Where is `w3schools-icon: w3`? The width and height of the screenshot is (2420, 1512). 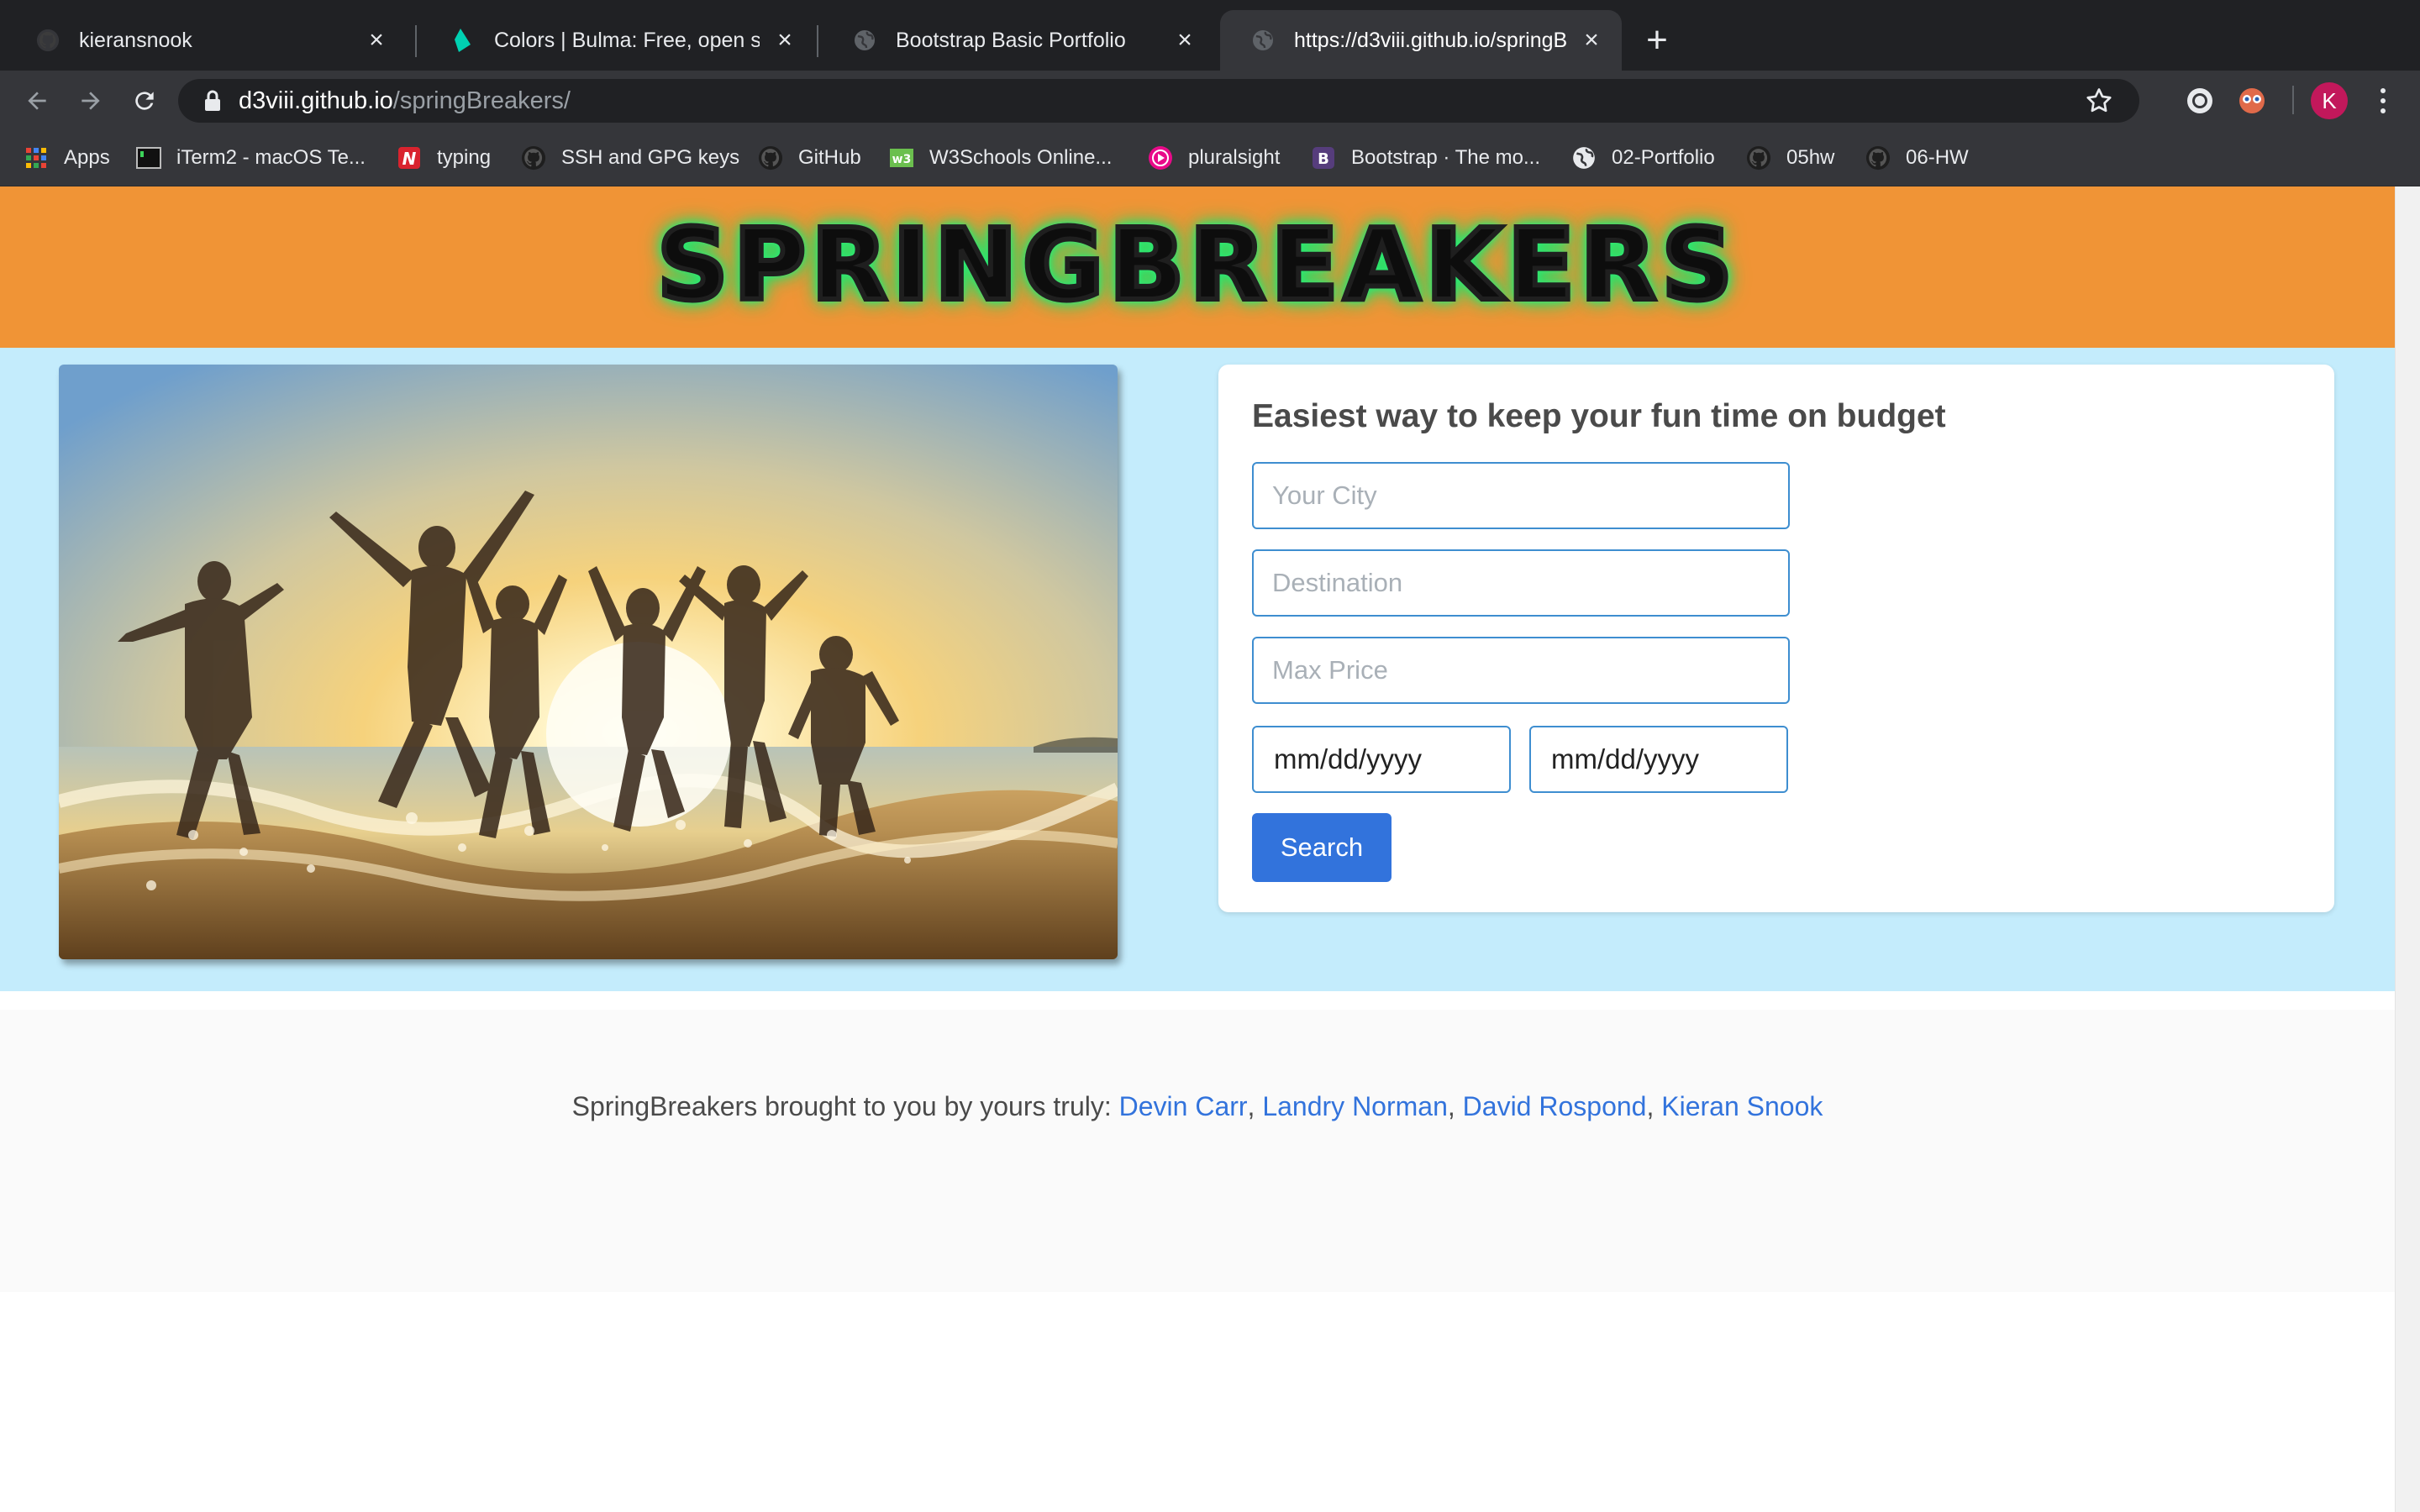
w3schools-icon: w3 is located at coordinates (901, 158).